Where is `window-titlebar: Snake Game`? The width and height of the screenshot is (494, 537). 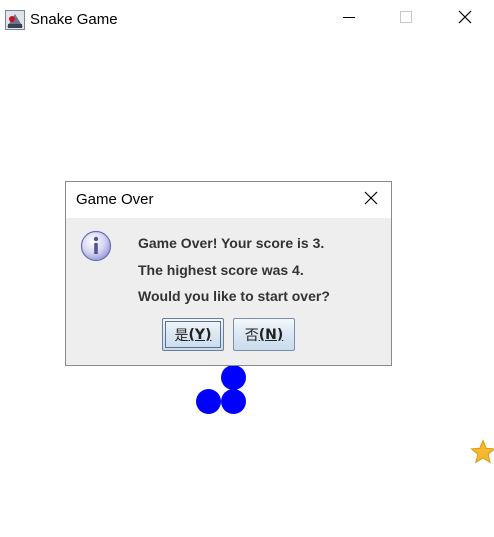 window-titlebar: Snake Game is located at coordinates (247, 19).